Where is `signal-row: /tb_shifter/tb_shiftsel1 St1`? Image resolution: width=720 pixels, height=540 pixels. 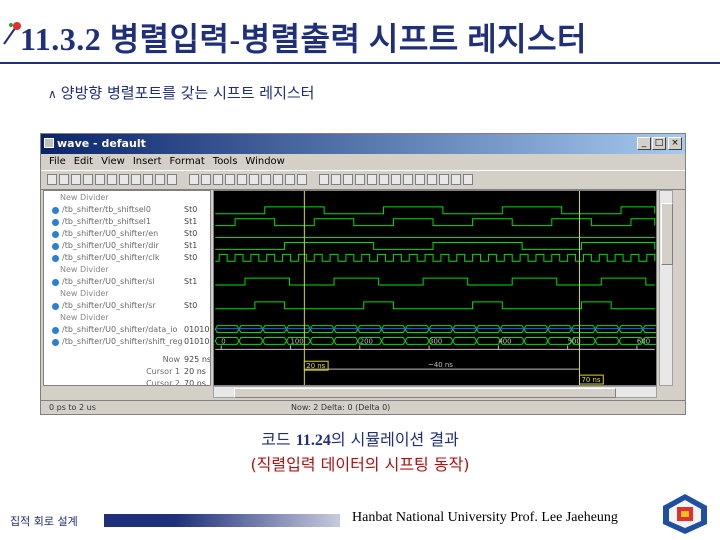 signal-row: /tb_shifter/tb_shiftsel1 St1 is located at coordinates (127, 222).